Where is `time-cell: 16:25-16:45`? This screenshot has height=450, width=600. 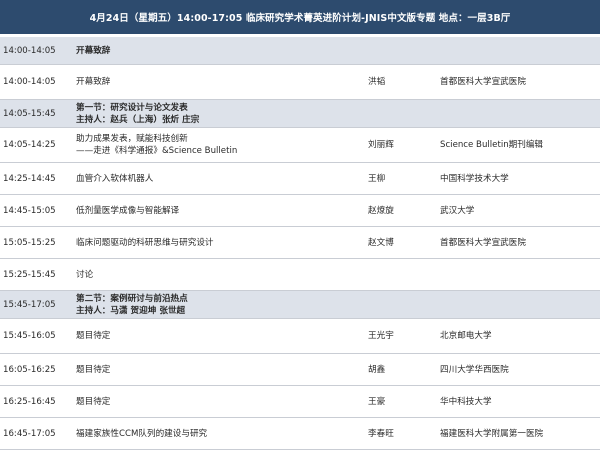
time-cell: 16:25-16:45 is located at coordinates (29, 401).